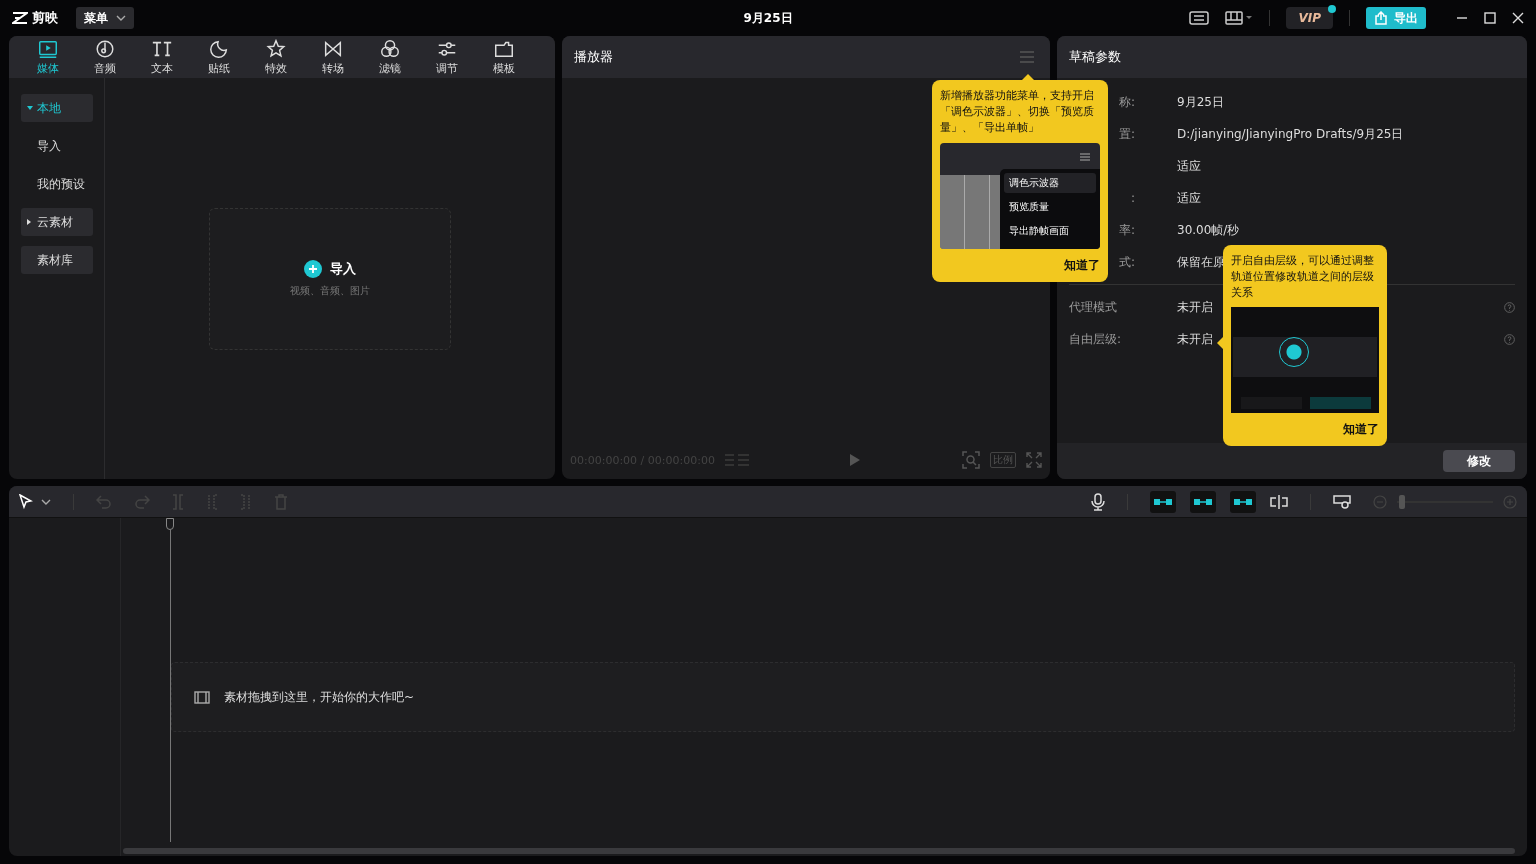 The width and height of the screenshot is (1536, 864). I want to click on media-tab: 贴纸, so click(218, 57).